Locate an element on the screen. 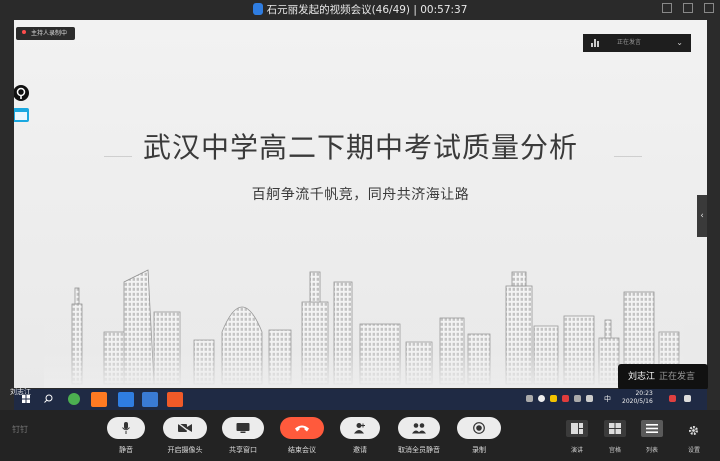  grid-view-button is located at coordinates (615, 428).